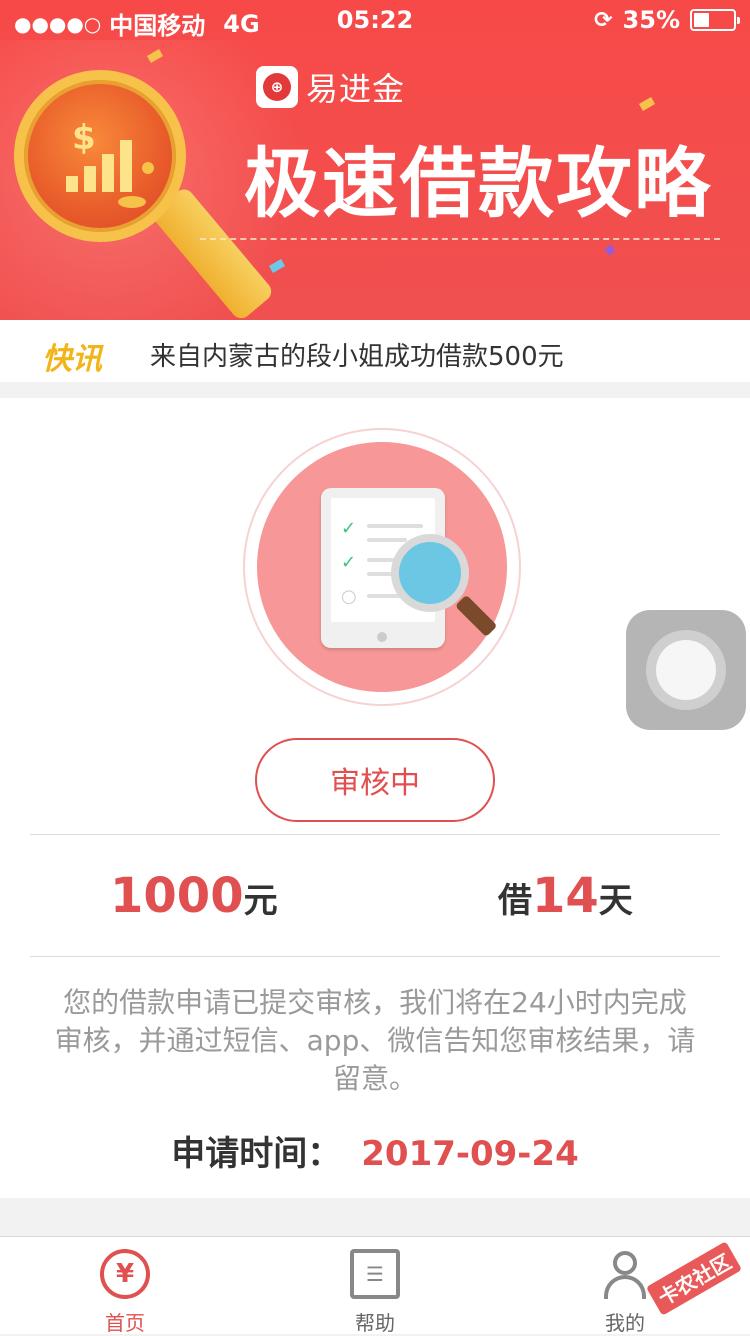  What do you see at coordinates (470, 1154) in the screenshot?
I see `apply-time-value: 2017-09-24` at bounding box center [470, 1154].